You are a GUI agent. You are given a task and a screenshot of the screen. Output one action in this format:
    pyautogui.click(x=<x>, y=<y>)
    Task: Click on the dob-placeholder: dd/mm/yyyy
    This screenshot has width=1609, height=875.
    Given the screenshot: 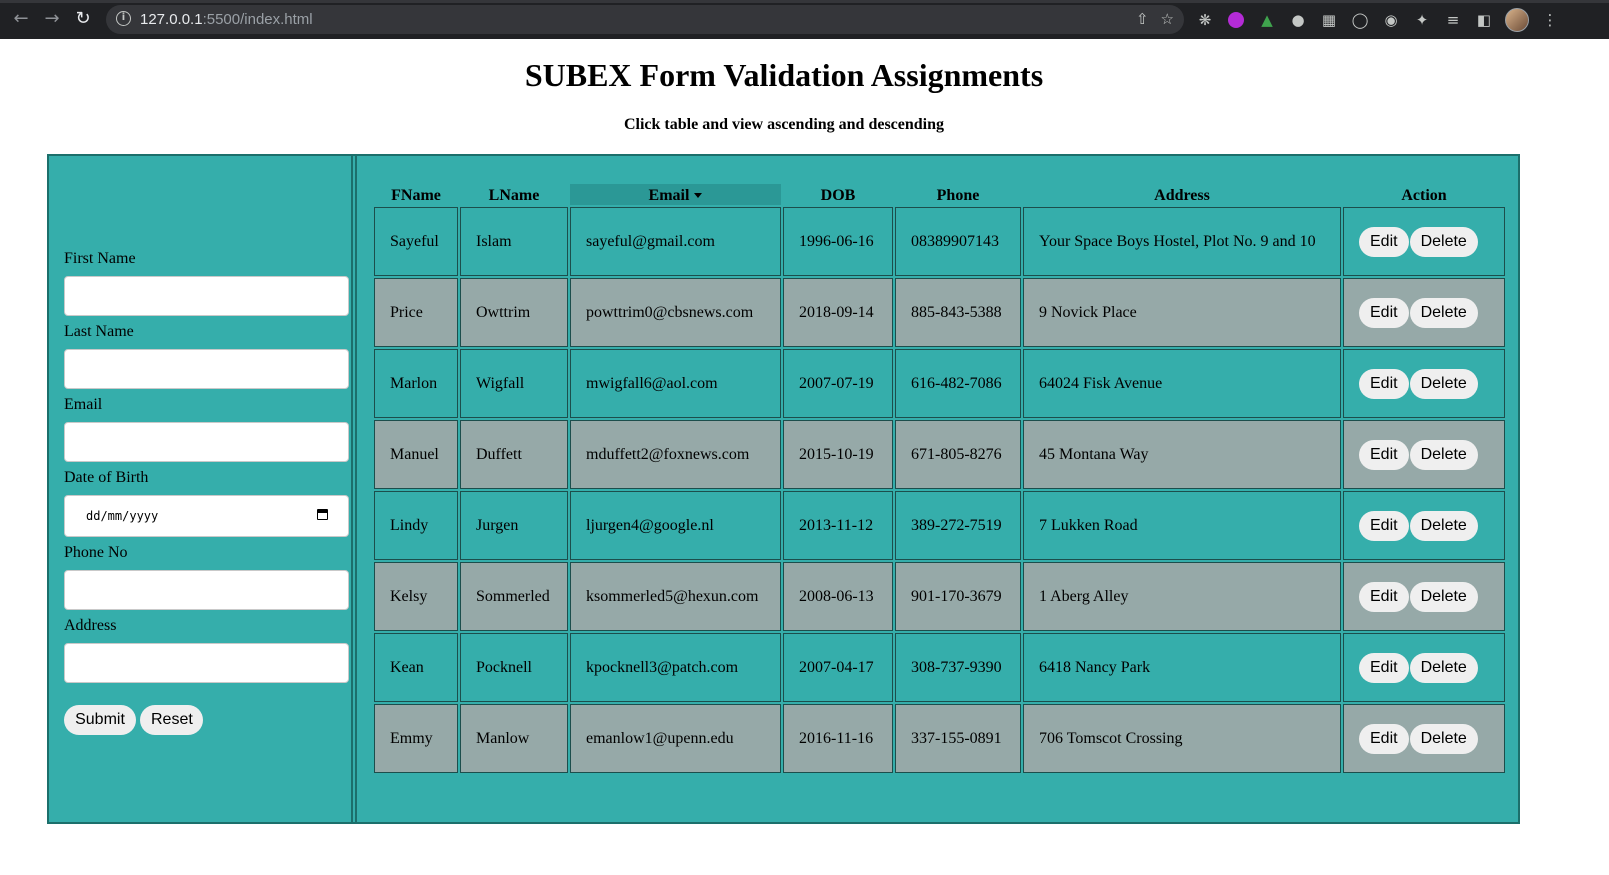 What is the action you would take?
    pyautogui.click(x=122, y=516)
    